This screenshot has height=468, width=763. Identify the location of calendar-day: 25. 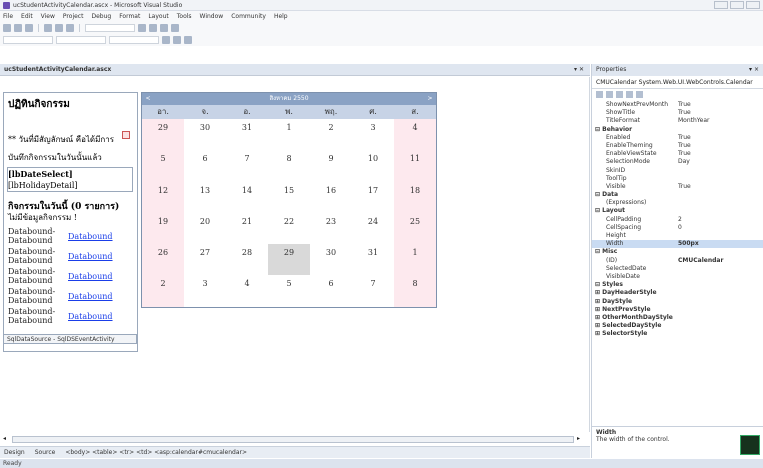
(415, 228).